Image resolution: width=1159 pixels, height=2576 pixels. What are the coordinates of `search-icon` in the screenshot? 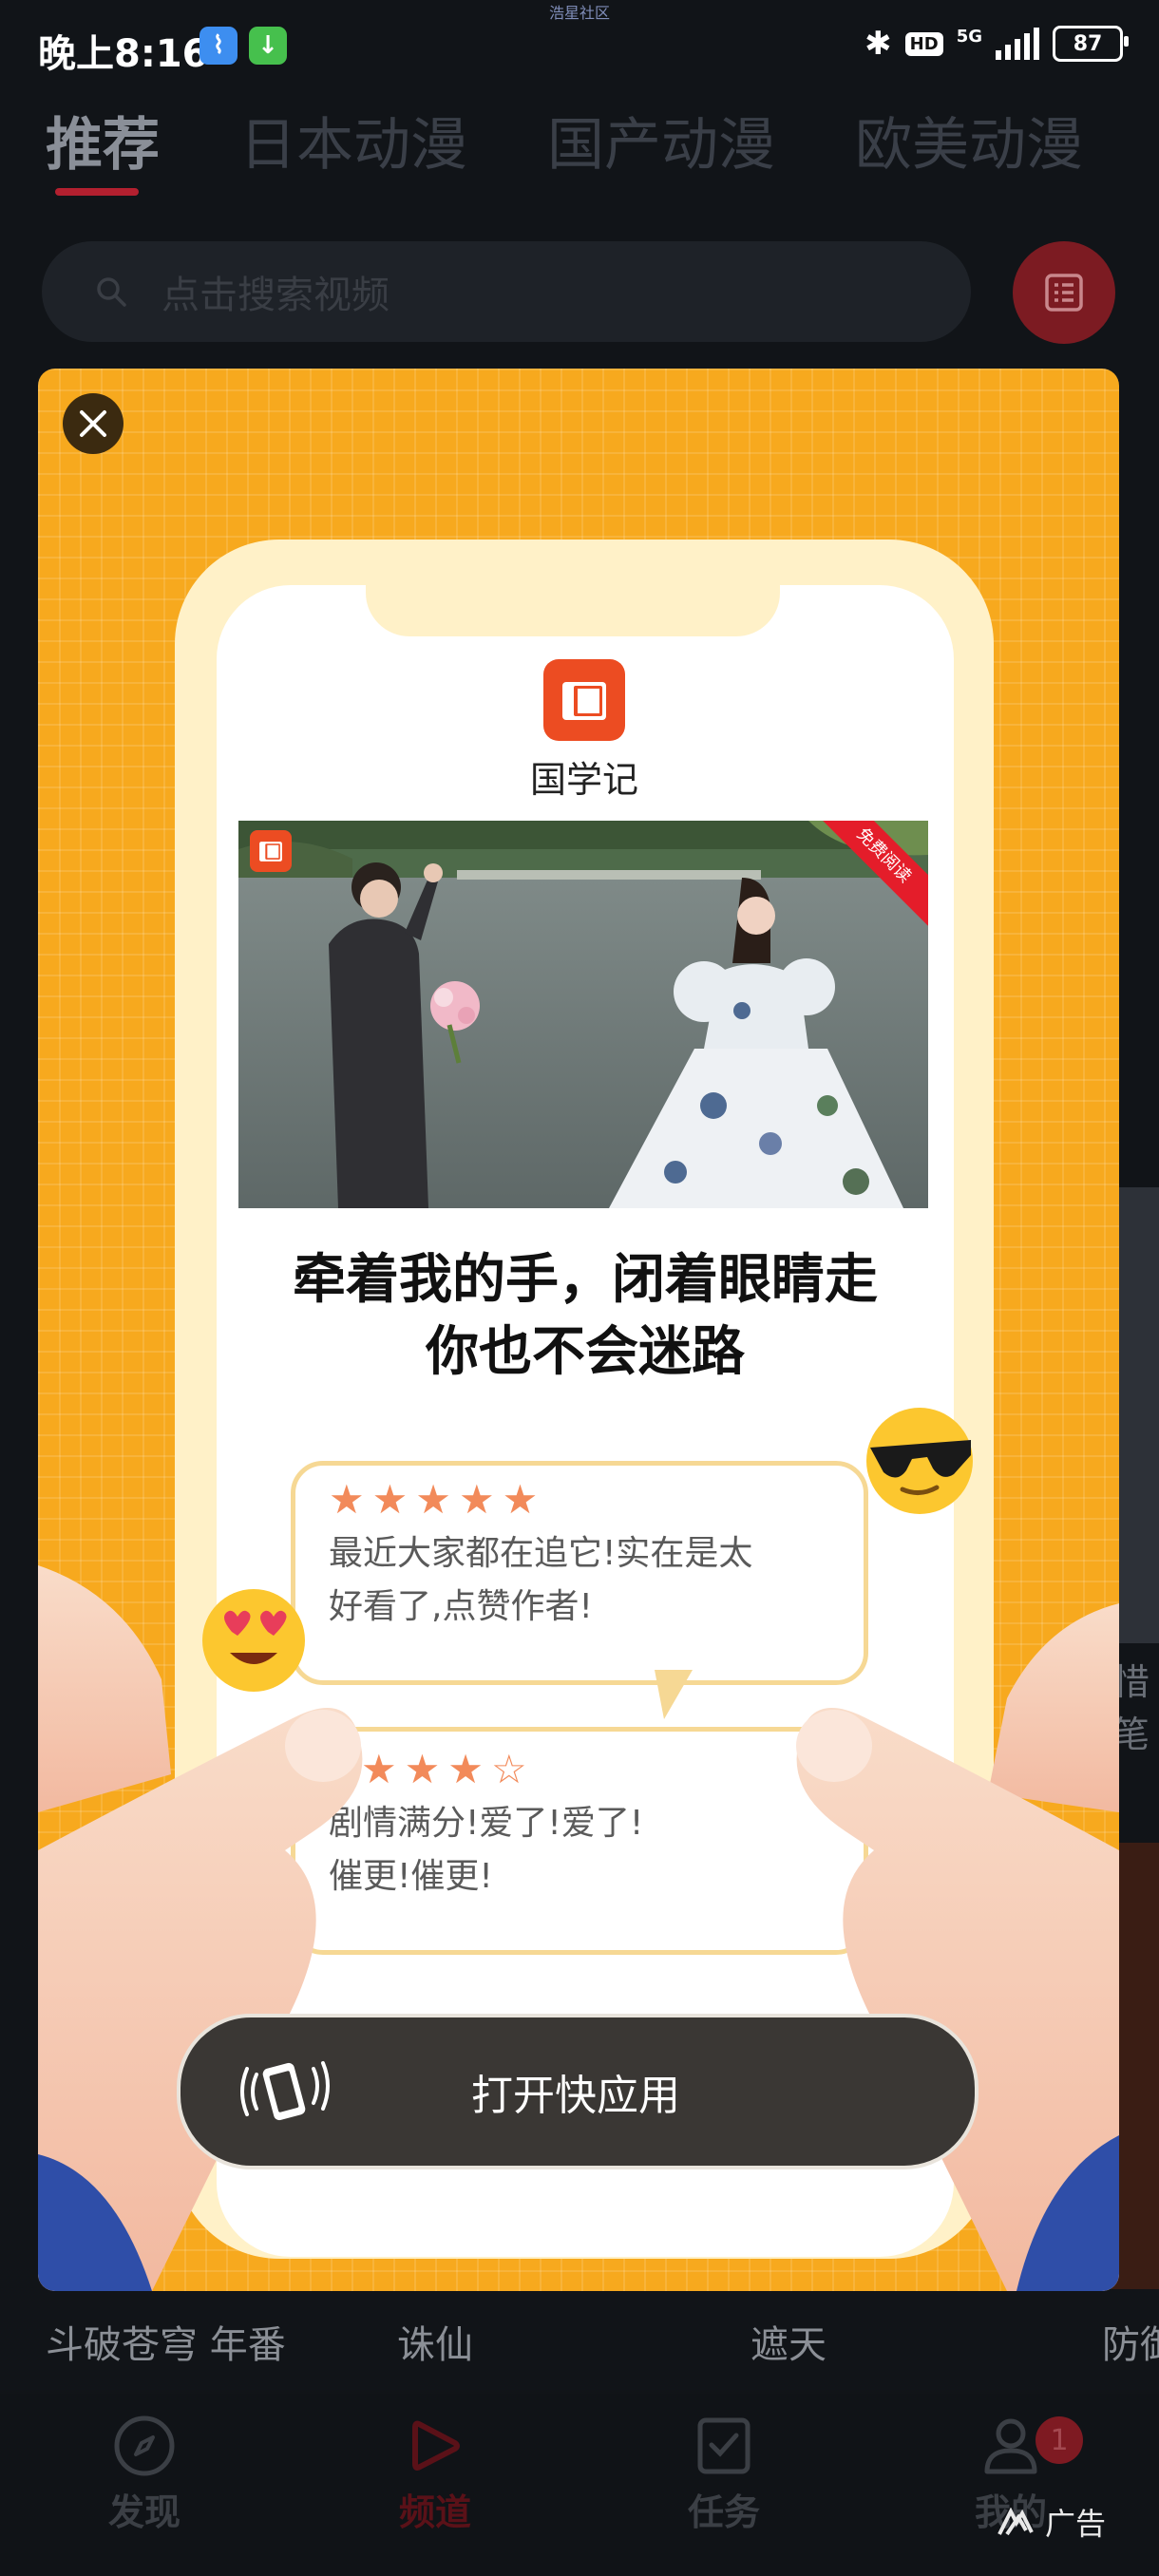 It's located at (111, 292).